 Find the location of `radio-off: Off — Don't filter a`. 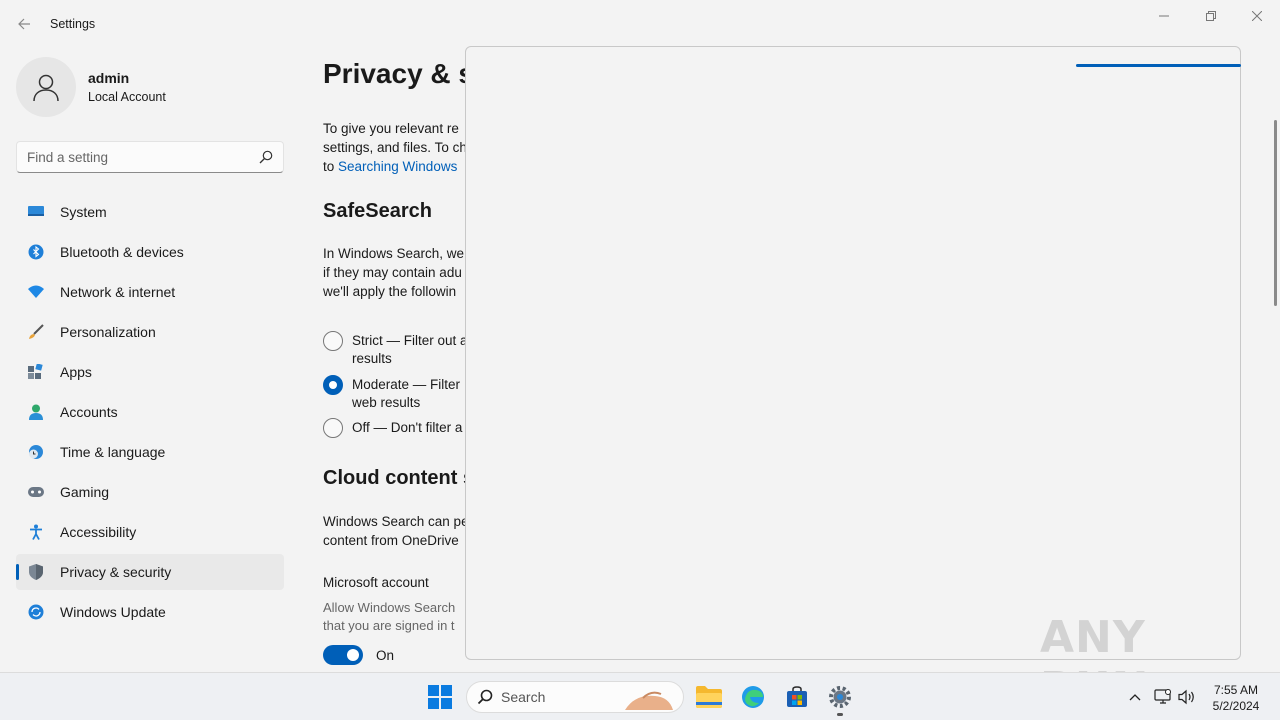

radio-off: Off — Don't filter a is located at coordinates (392, 428).